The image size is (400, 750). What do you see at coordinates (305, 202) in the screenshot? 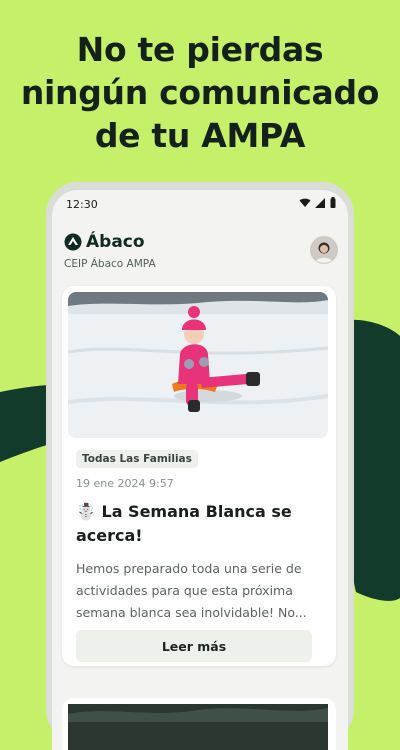
I see `wifi-icon` at bounding box center [305, 202].